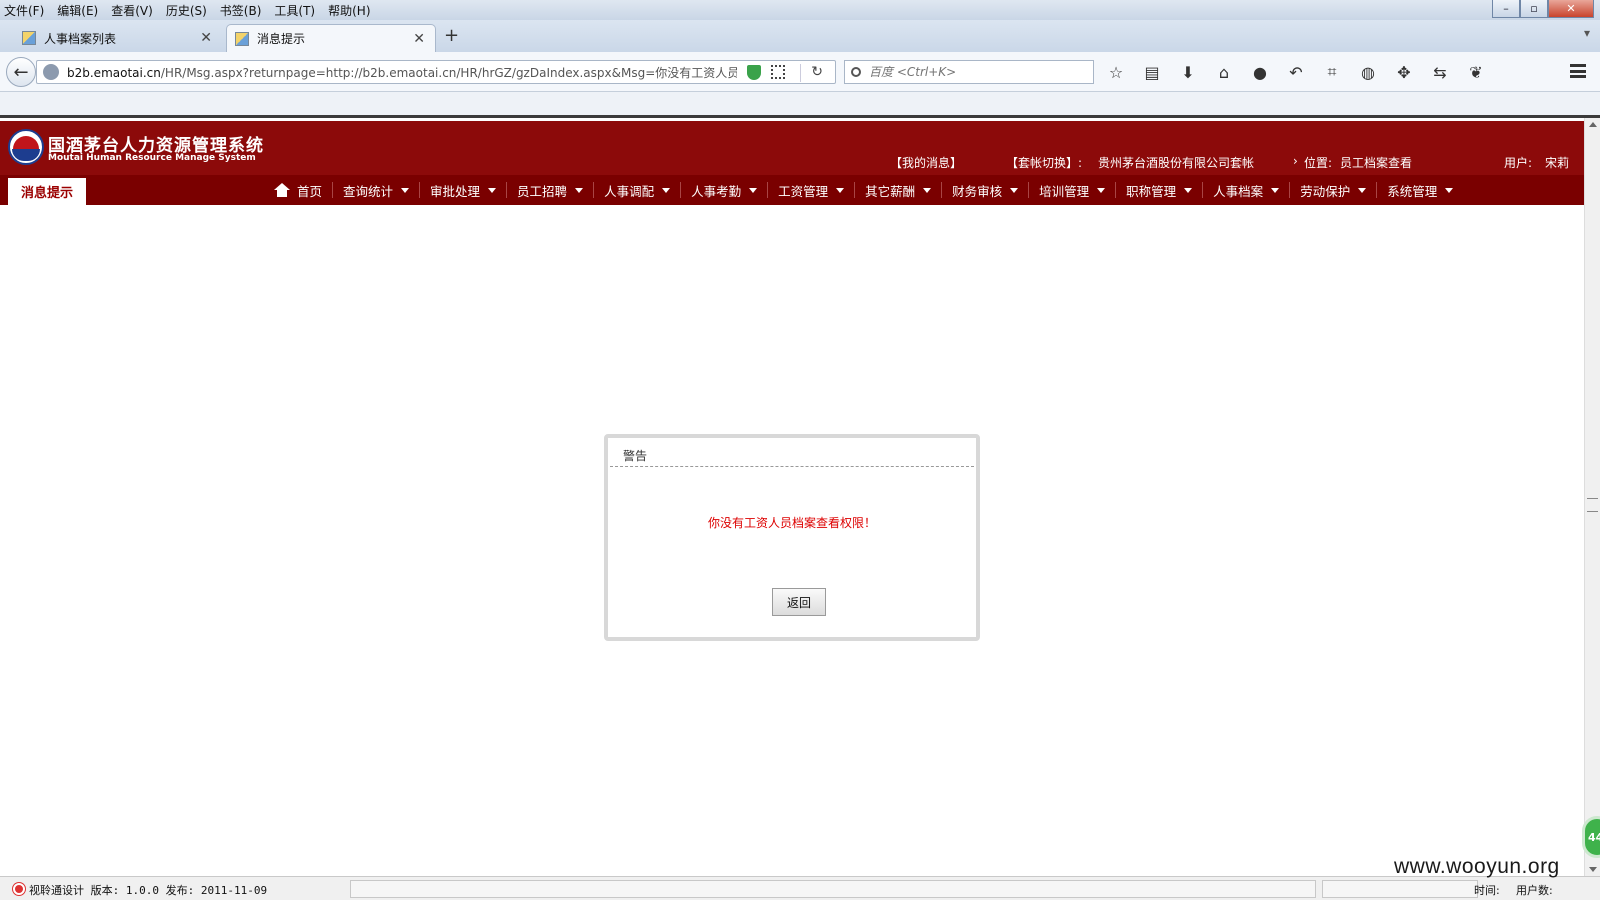  Describe the element at coordinates (349, 10) in the screenshot. I see `menu-help: 帮助(H)` at that location.